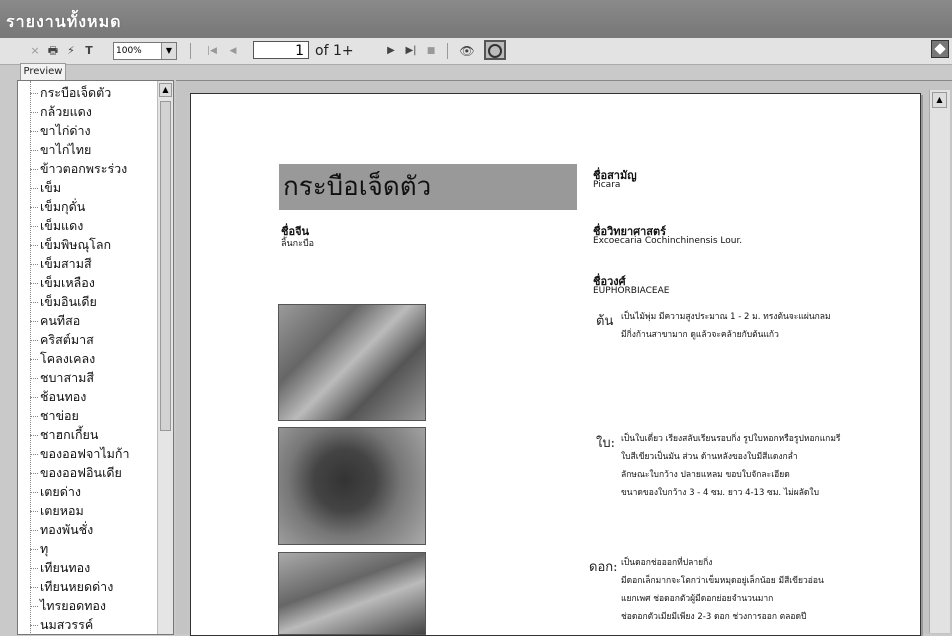 The image size is (952, 636). Describe the element at coordinates (64, 21) in the screenshot. I see `window-title: รายงานทั้งหมด` at that location.